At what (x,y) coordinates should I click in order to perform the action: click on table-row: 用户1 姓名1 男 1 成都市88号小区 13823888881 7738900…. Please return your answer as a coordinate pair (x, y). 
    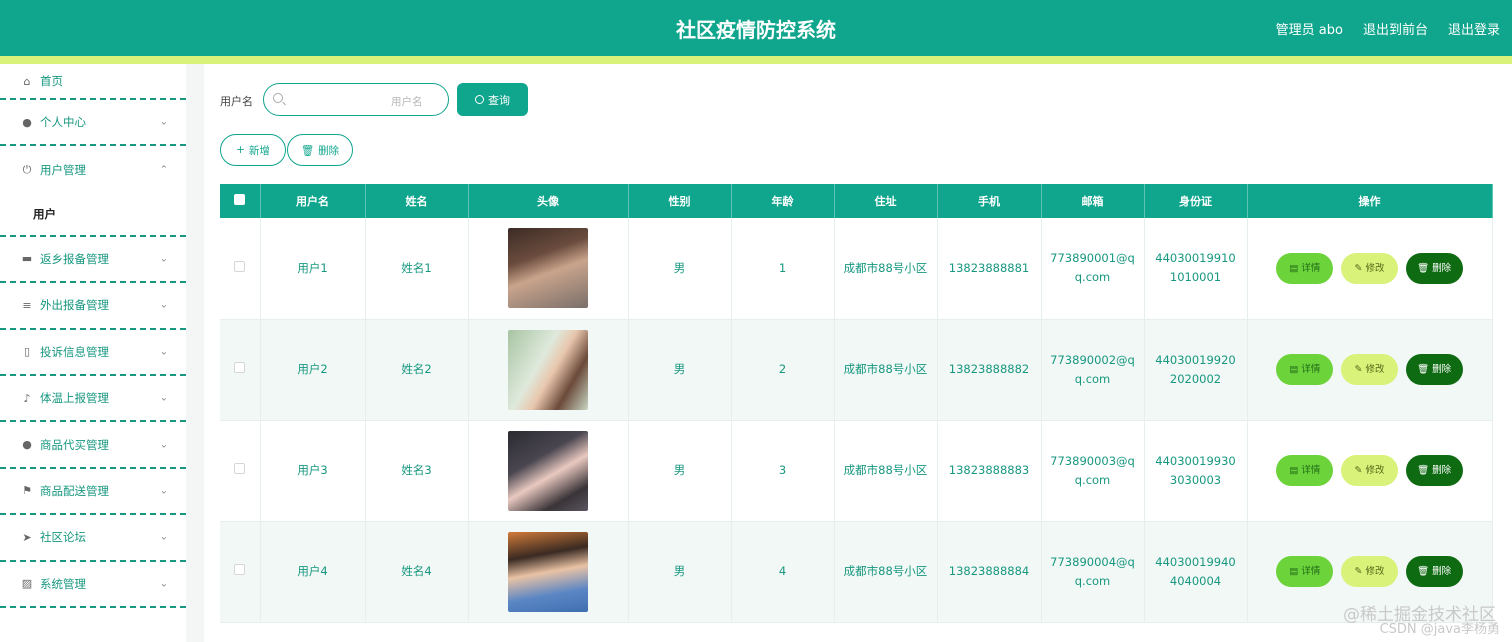
    Looking at the image, I should click on (856, 269).